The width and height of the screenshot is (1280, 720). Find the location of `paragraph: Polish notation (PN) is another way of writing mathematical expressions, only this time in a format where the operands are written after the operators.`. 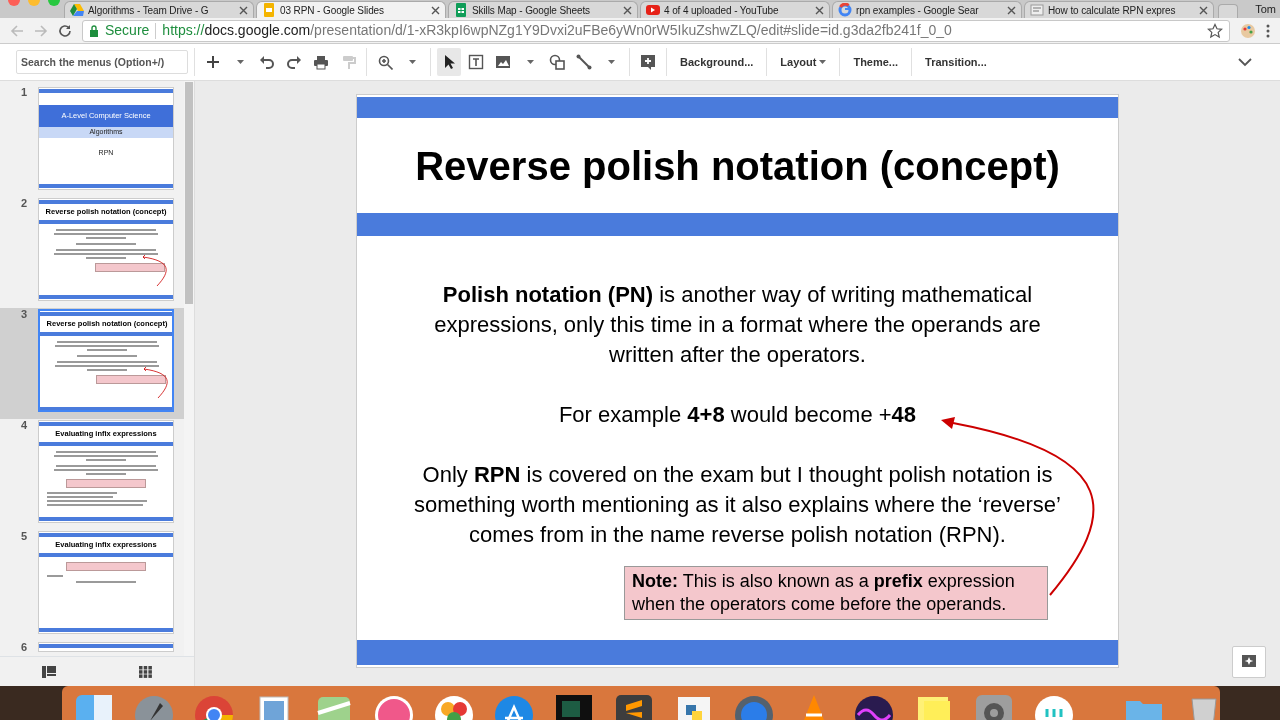

paragraph: Polish notation (PN) is another way of writing mathematical expressions, only this time in a format where the operands are written after the operators. is located at coordinates (737, 325).